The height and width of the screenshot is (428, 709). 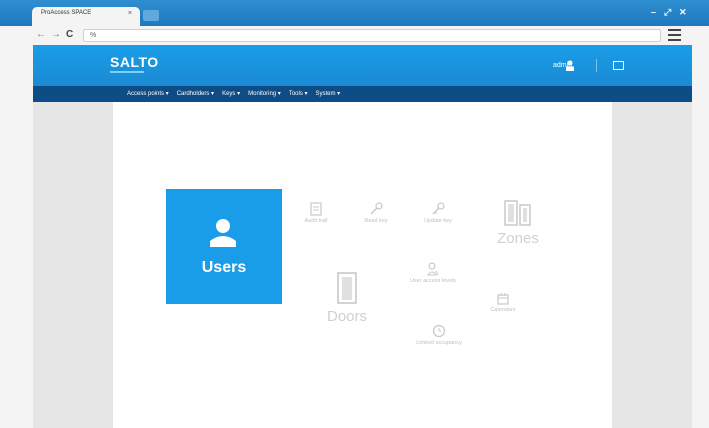 What do you see at coordinates (503, 310) in the screenshot?
I see `calendars-label: Calendars` at bounding box center [503, 310].